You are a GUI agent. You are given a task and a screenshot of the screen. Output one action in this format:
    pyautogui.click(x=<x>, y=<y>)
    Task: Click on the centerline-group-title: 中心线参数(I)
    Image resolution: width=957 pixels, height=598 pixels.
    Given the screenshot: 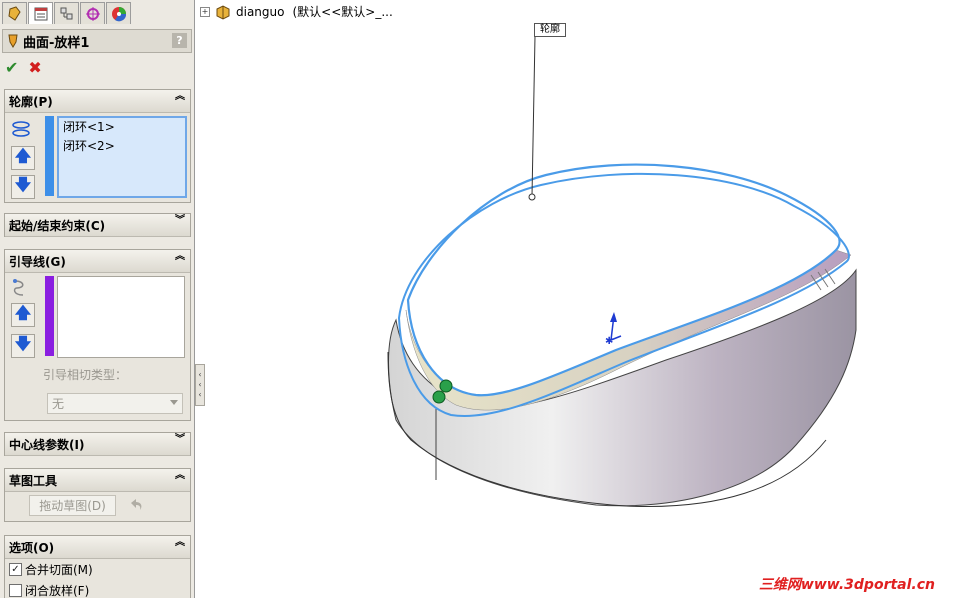 What is the action you would take?
    pyautogui.click(x=47, y=444)
    